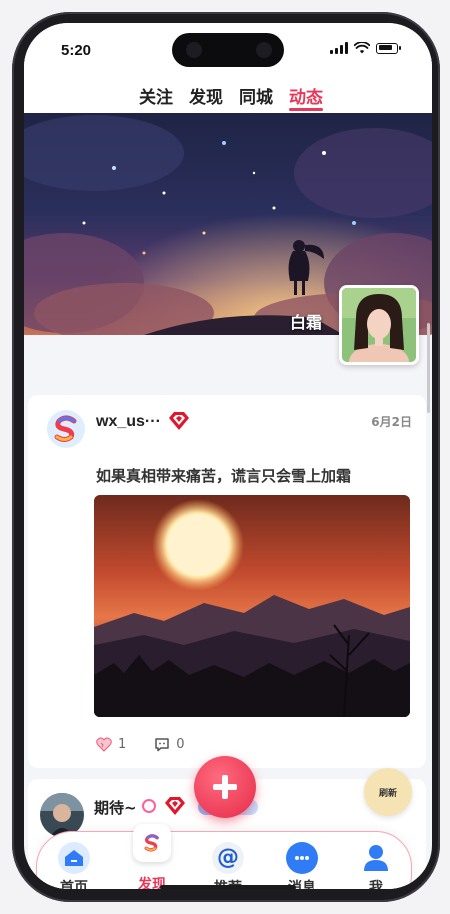  What do you see at coordinates (391, 422) in the screenshot?
I see `post-date: 6月2日` at bounding box center [391, 422].